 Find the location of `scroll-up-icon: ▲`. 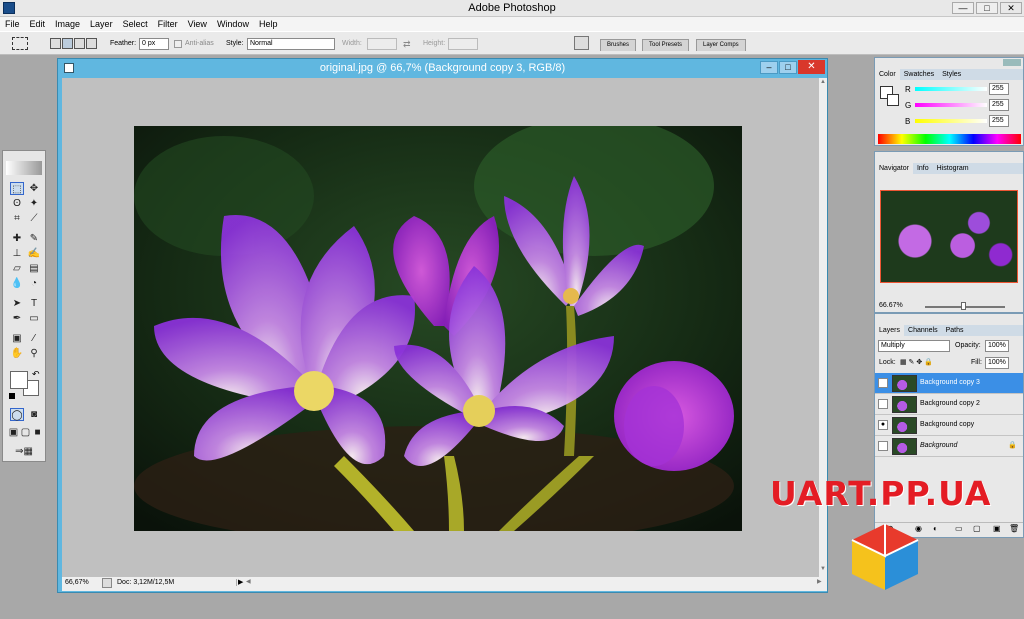

scroll-up-icon: ▲ is located at coordinates (823, 82).